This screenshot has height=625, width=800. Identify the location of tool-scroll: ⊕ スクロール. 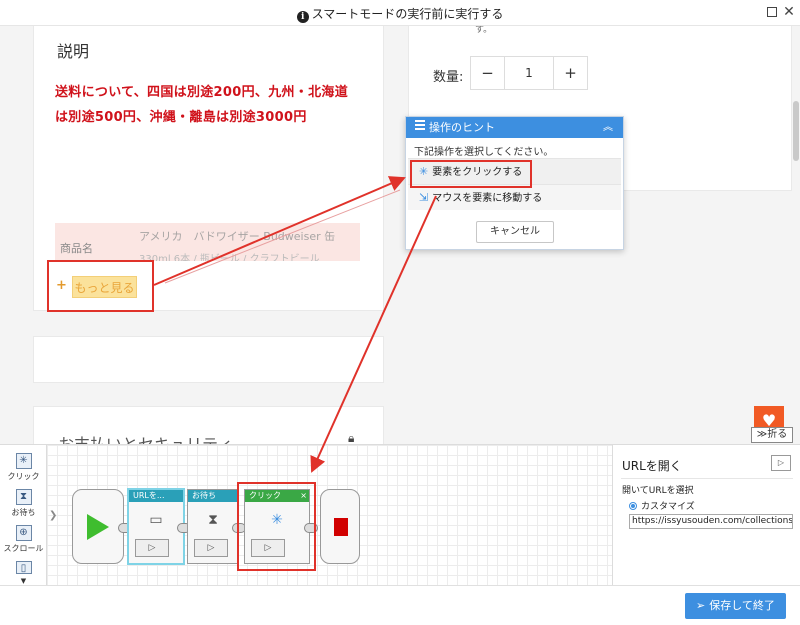
(23, 539).